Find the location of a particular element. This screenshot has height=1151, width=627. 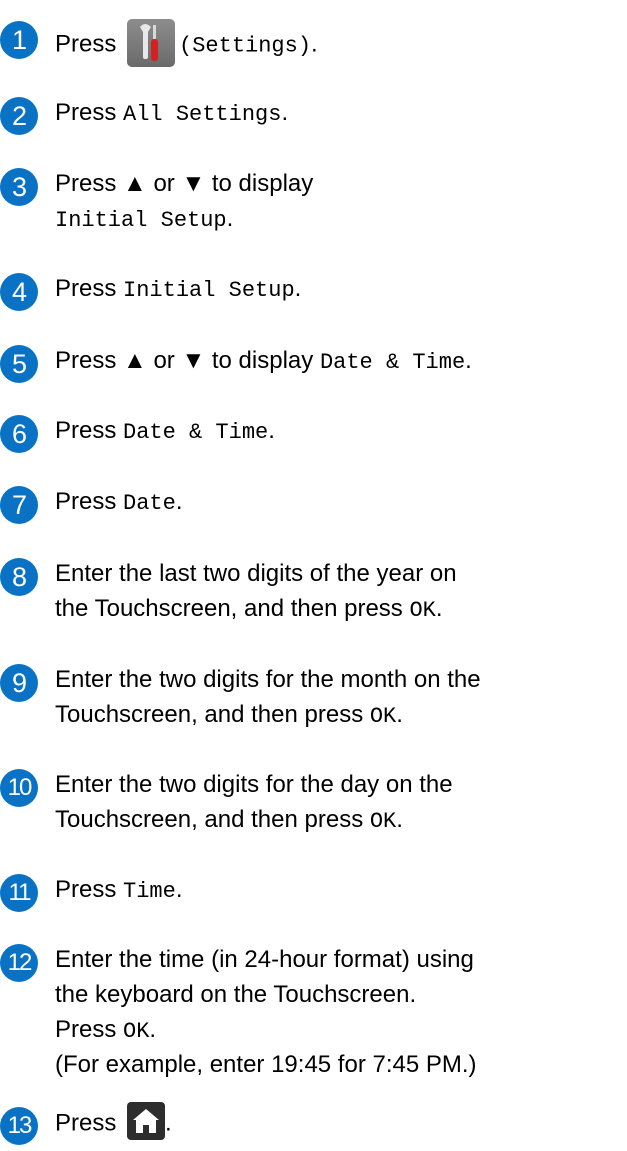

step-number-badge: 2 is located at coordinates (19, 116).